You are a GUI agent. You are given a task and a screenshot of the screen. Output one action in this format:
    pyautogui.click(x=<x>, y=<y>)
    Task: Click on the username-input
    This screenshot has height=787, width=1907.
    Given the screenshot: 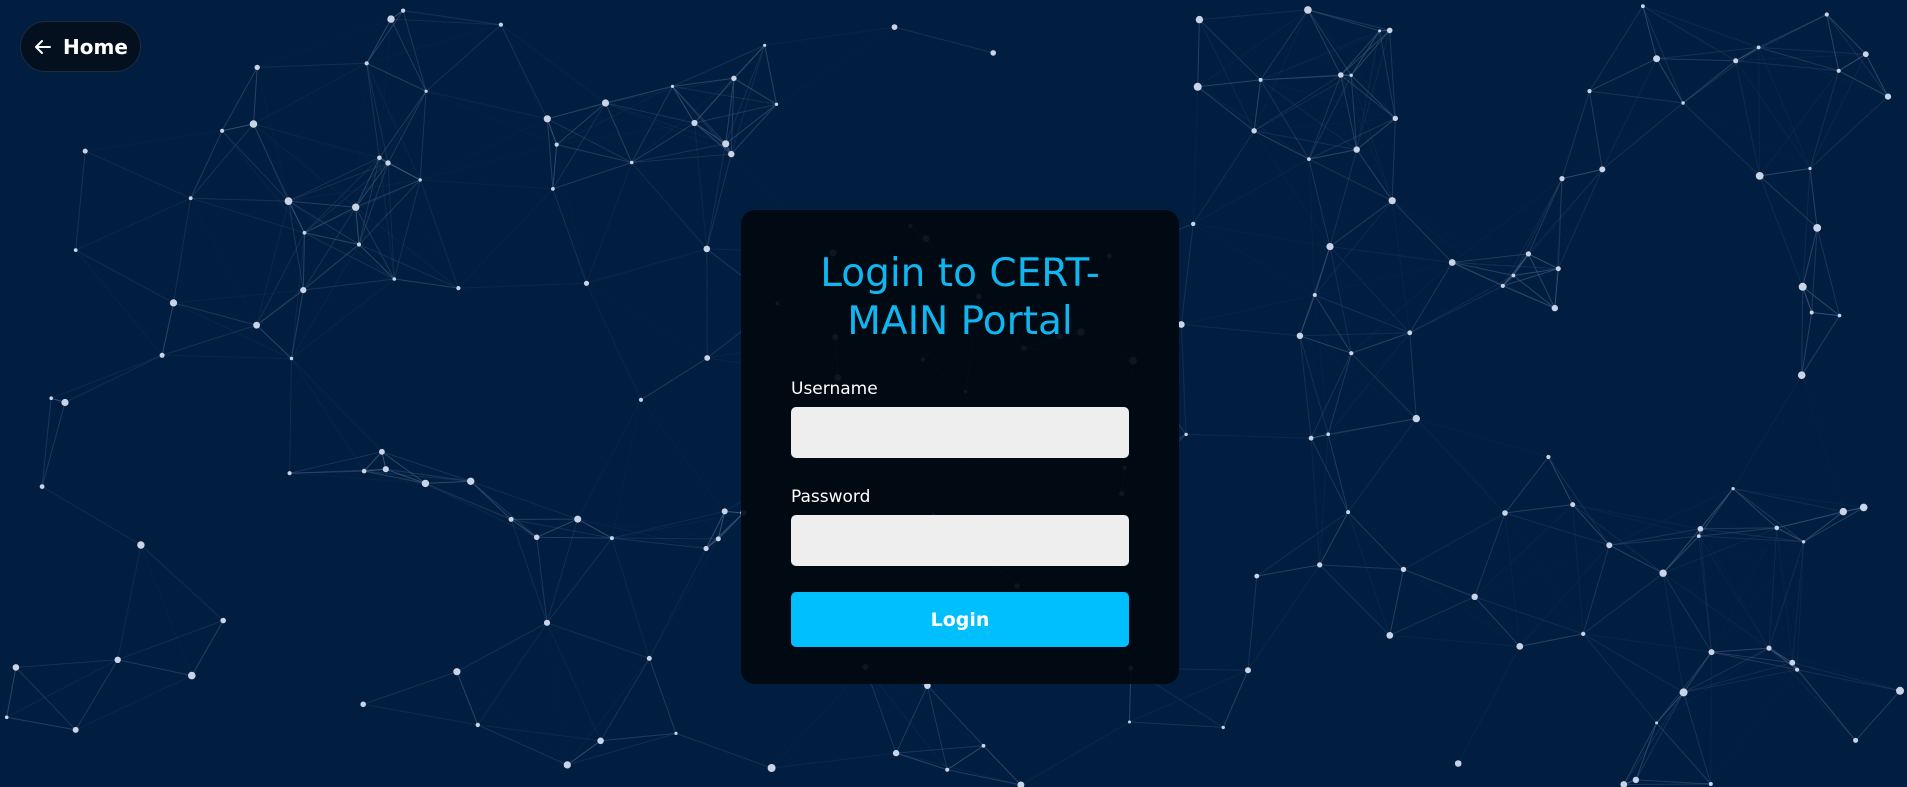 What is the action you would take?
    pyautogui.click(x=960, y=432)
    